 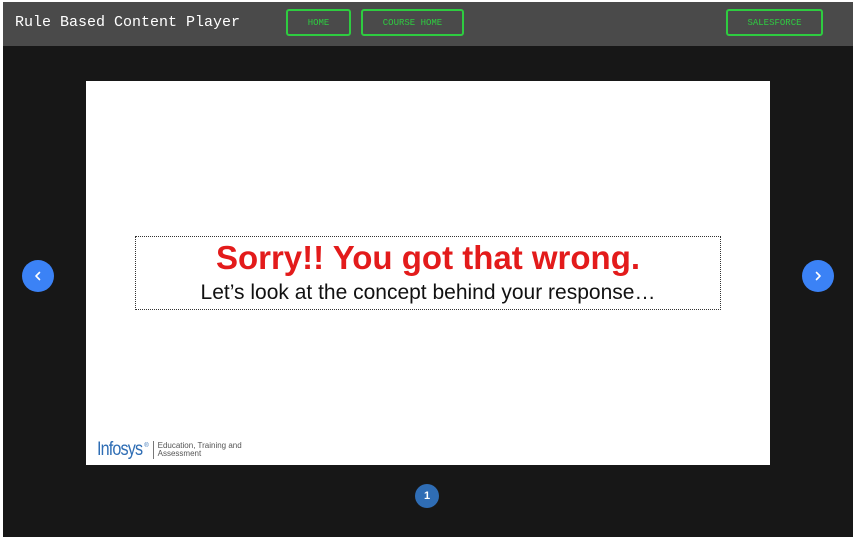 What do you see at coordinates (318, 22) in the screenshot?
I see `home-button: HOME` at bounding box center [318, 22].